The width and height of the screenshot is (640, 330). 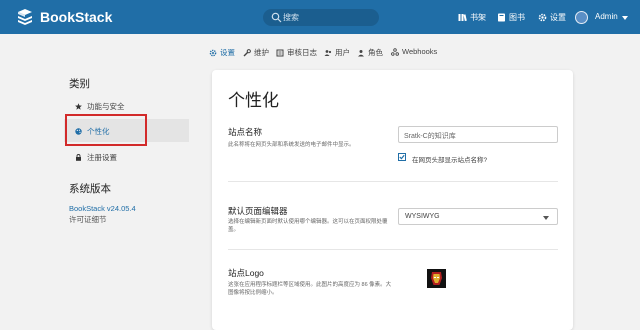 What do you see at coordinates (102, 208) in the screenshot?
I see `version-link: BookStack v24.05.4` at bounding box center [102, 208].